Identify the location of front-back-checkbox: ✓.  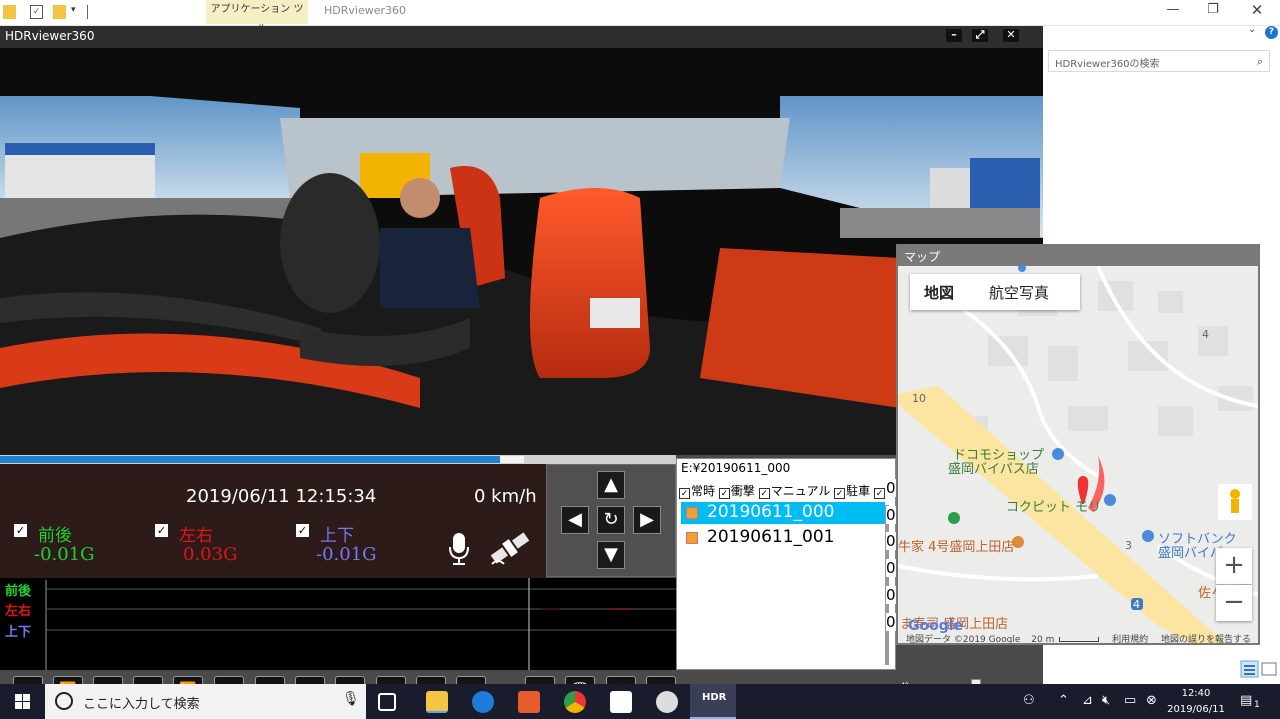
(20, 530).